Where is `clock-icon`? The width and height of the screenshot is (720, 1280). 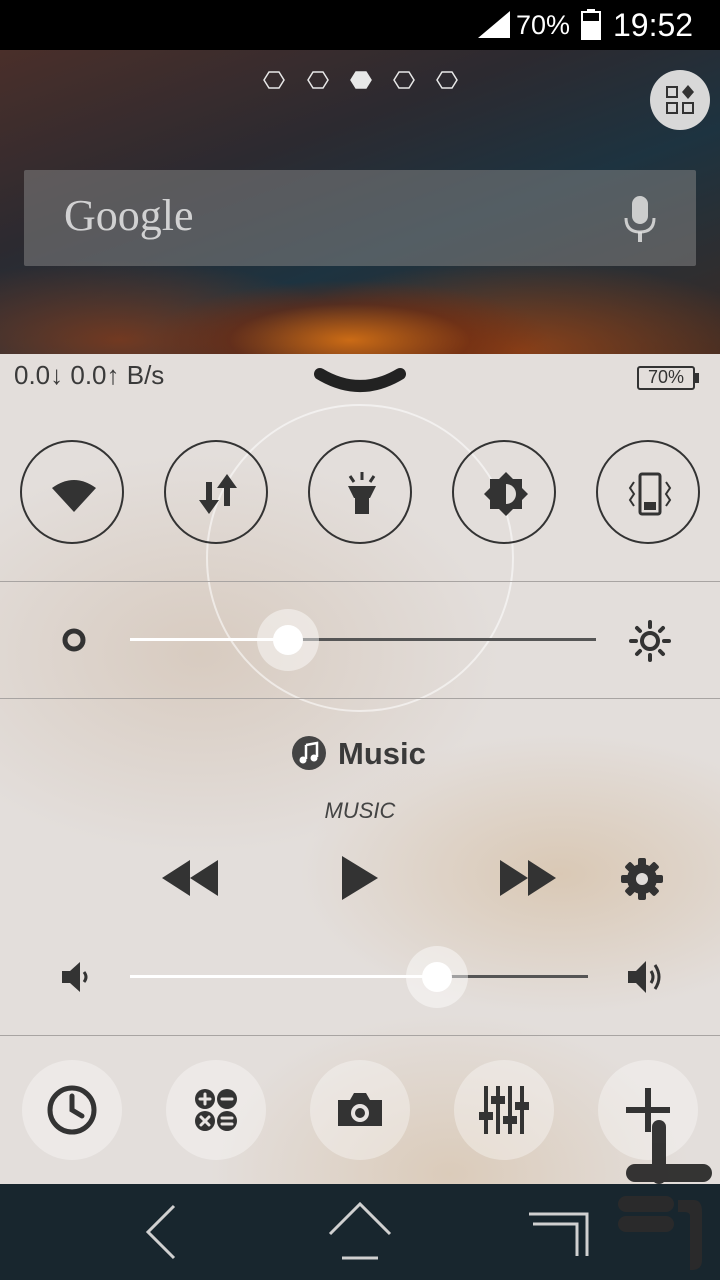
clock-icon is located at coordinates (72, 1110).